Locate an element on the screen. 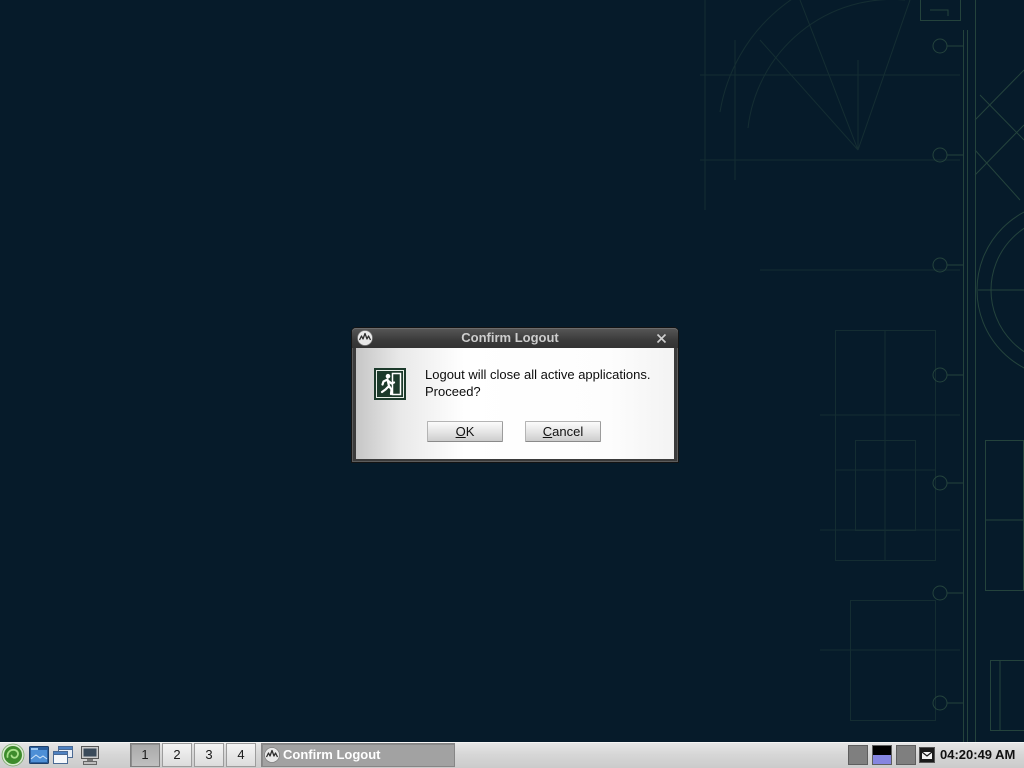 This screenshot has width=1024, height=768. message-line: Proceed? is located at coordinates (453, 391).